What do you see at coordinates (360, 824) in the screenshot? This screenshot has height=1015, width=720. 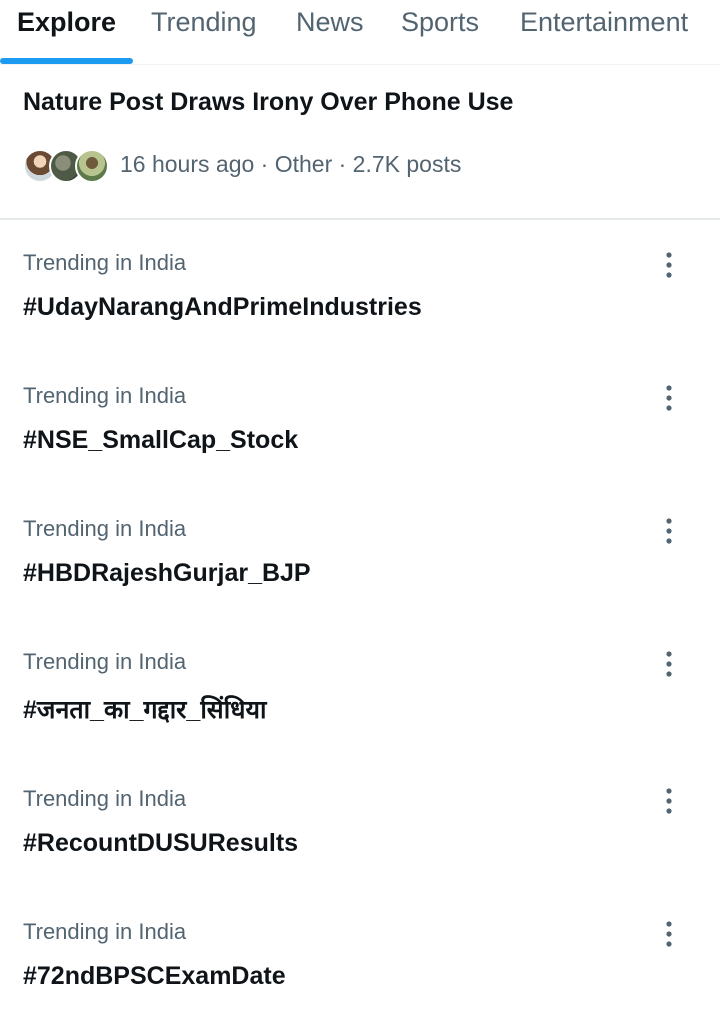 I see `trend-item: Trending in India #RecountDUSUResults` at bounding box center [360, 824].